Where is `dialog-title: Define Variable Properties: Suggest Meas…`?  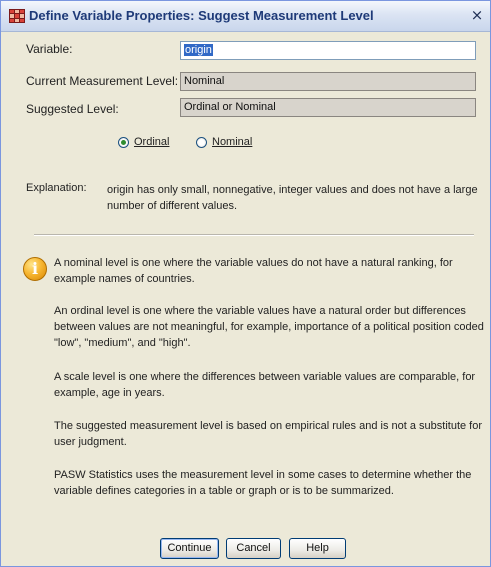
dialog-title: Define Variable Properties: Suggest Meas… is located at coordinates (201, 15).